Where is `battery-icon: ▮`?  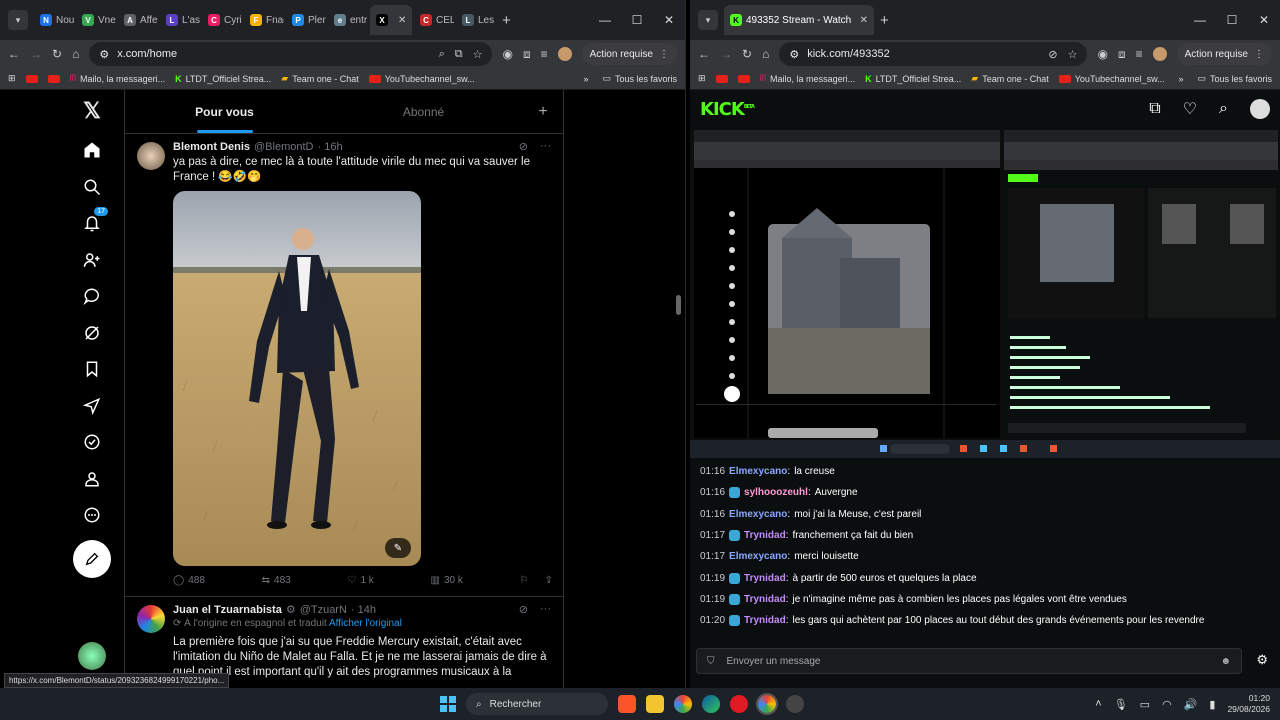 battery-icon: ▮ is located at coordinates (1212, 704).